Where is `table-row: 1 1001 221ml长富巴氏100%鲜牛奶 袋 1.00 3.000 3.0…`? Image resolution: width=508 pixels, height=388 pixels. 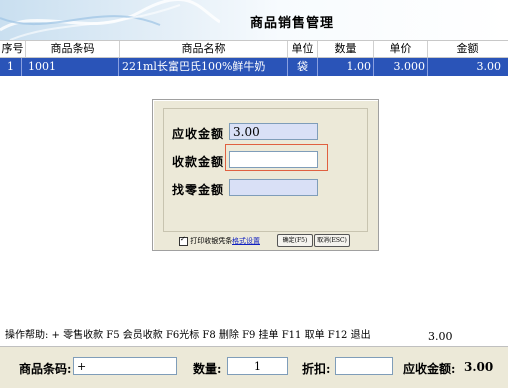 table-row: 1 1001 221ml长富巴氏100%鲜牛奶 袋 1.00 3.000 3.0… is located at coordinates (254, 67).